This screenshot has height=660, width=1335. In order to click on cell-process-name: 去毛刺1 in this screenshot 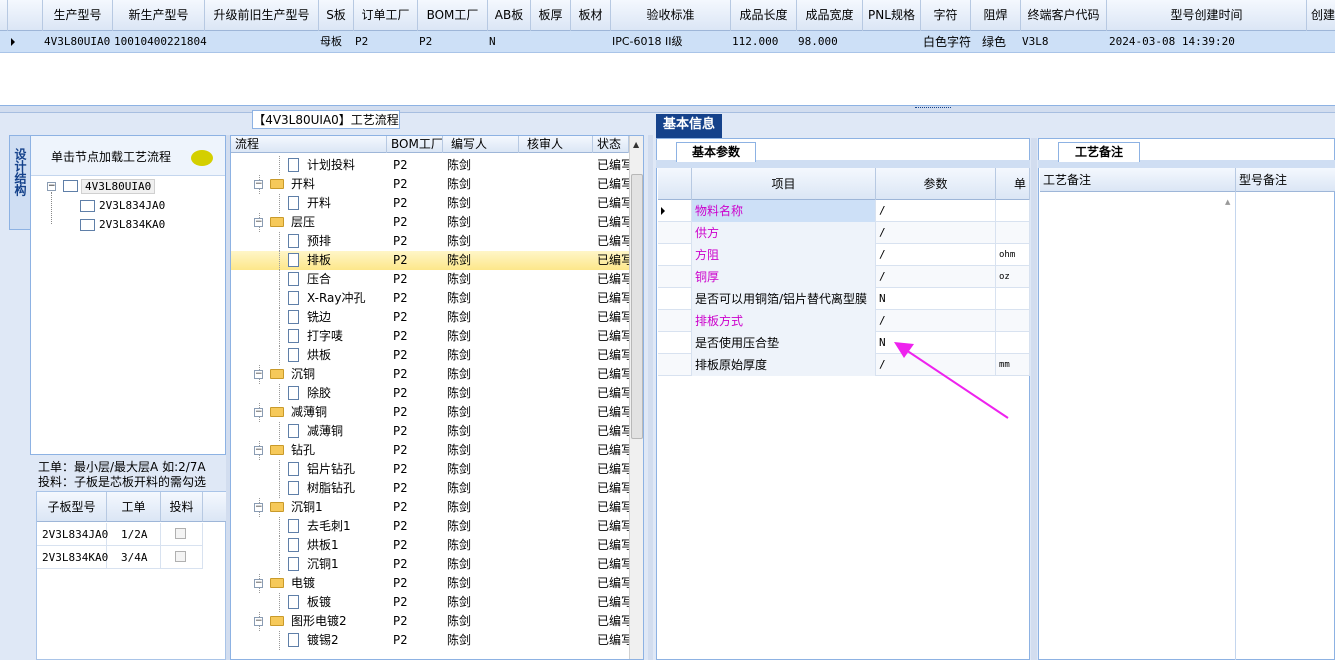, I will do `click(347, 526)`.